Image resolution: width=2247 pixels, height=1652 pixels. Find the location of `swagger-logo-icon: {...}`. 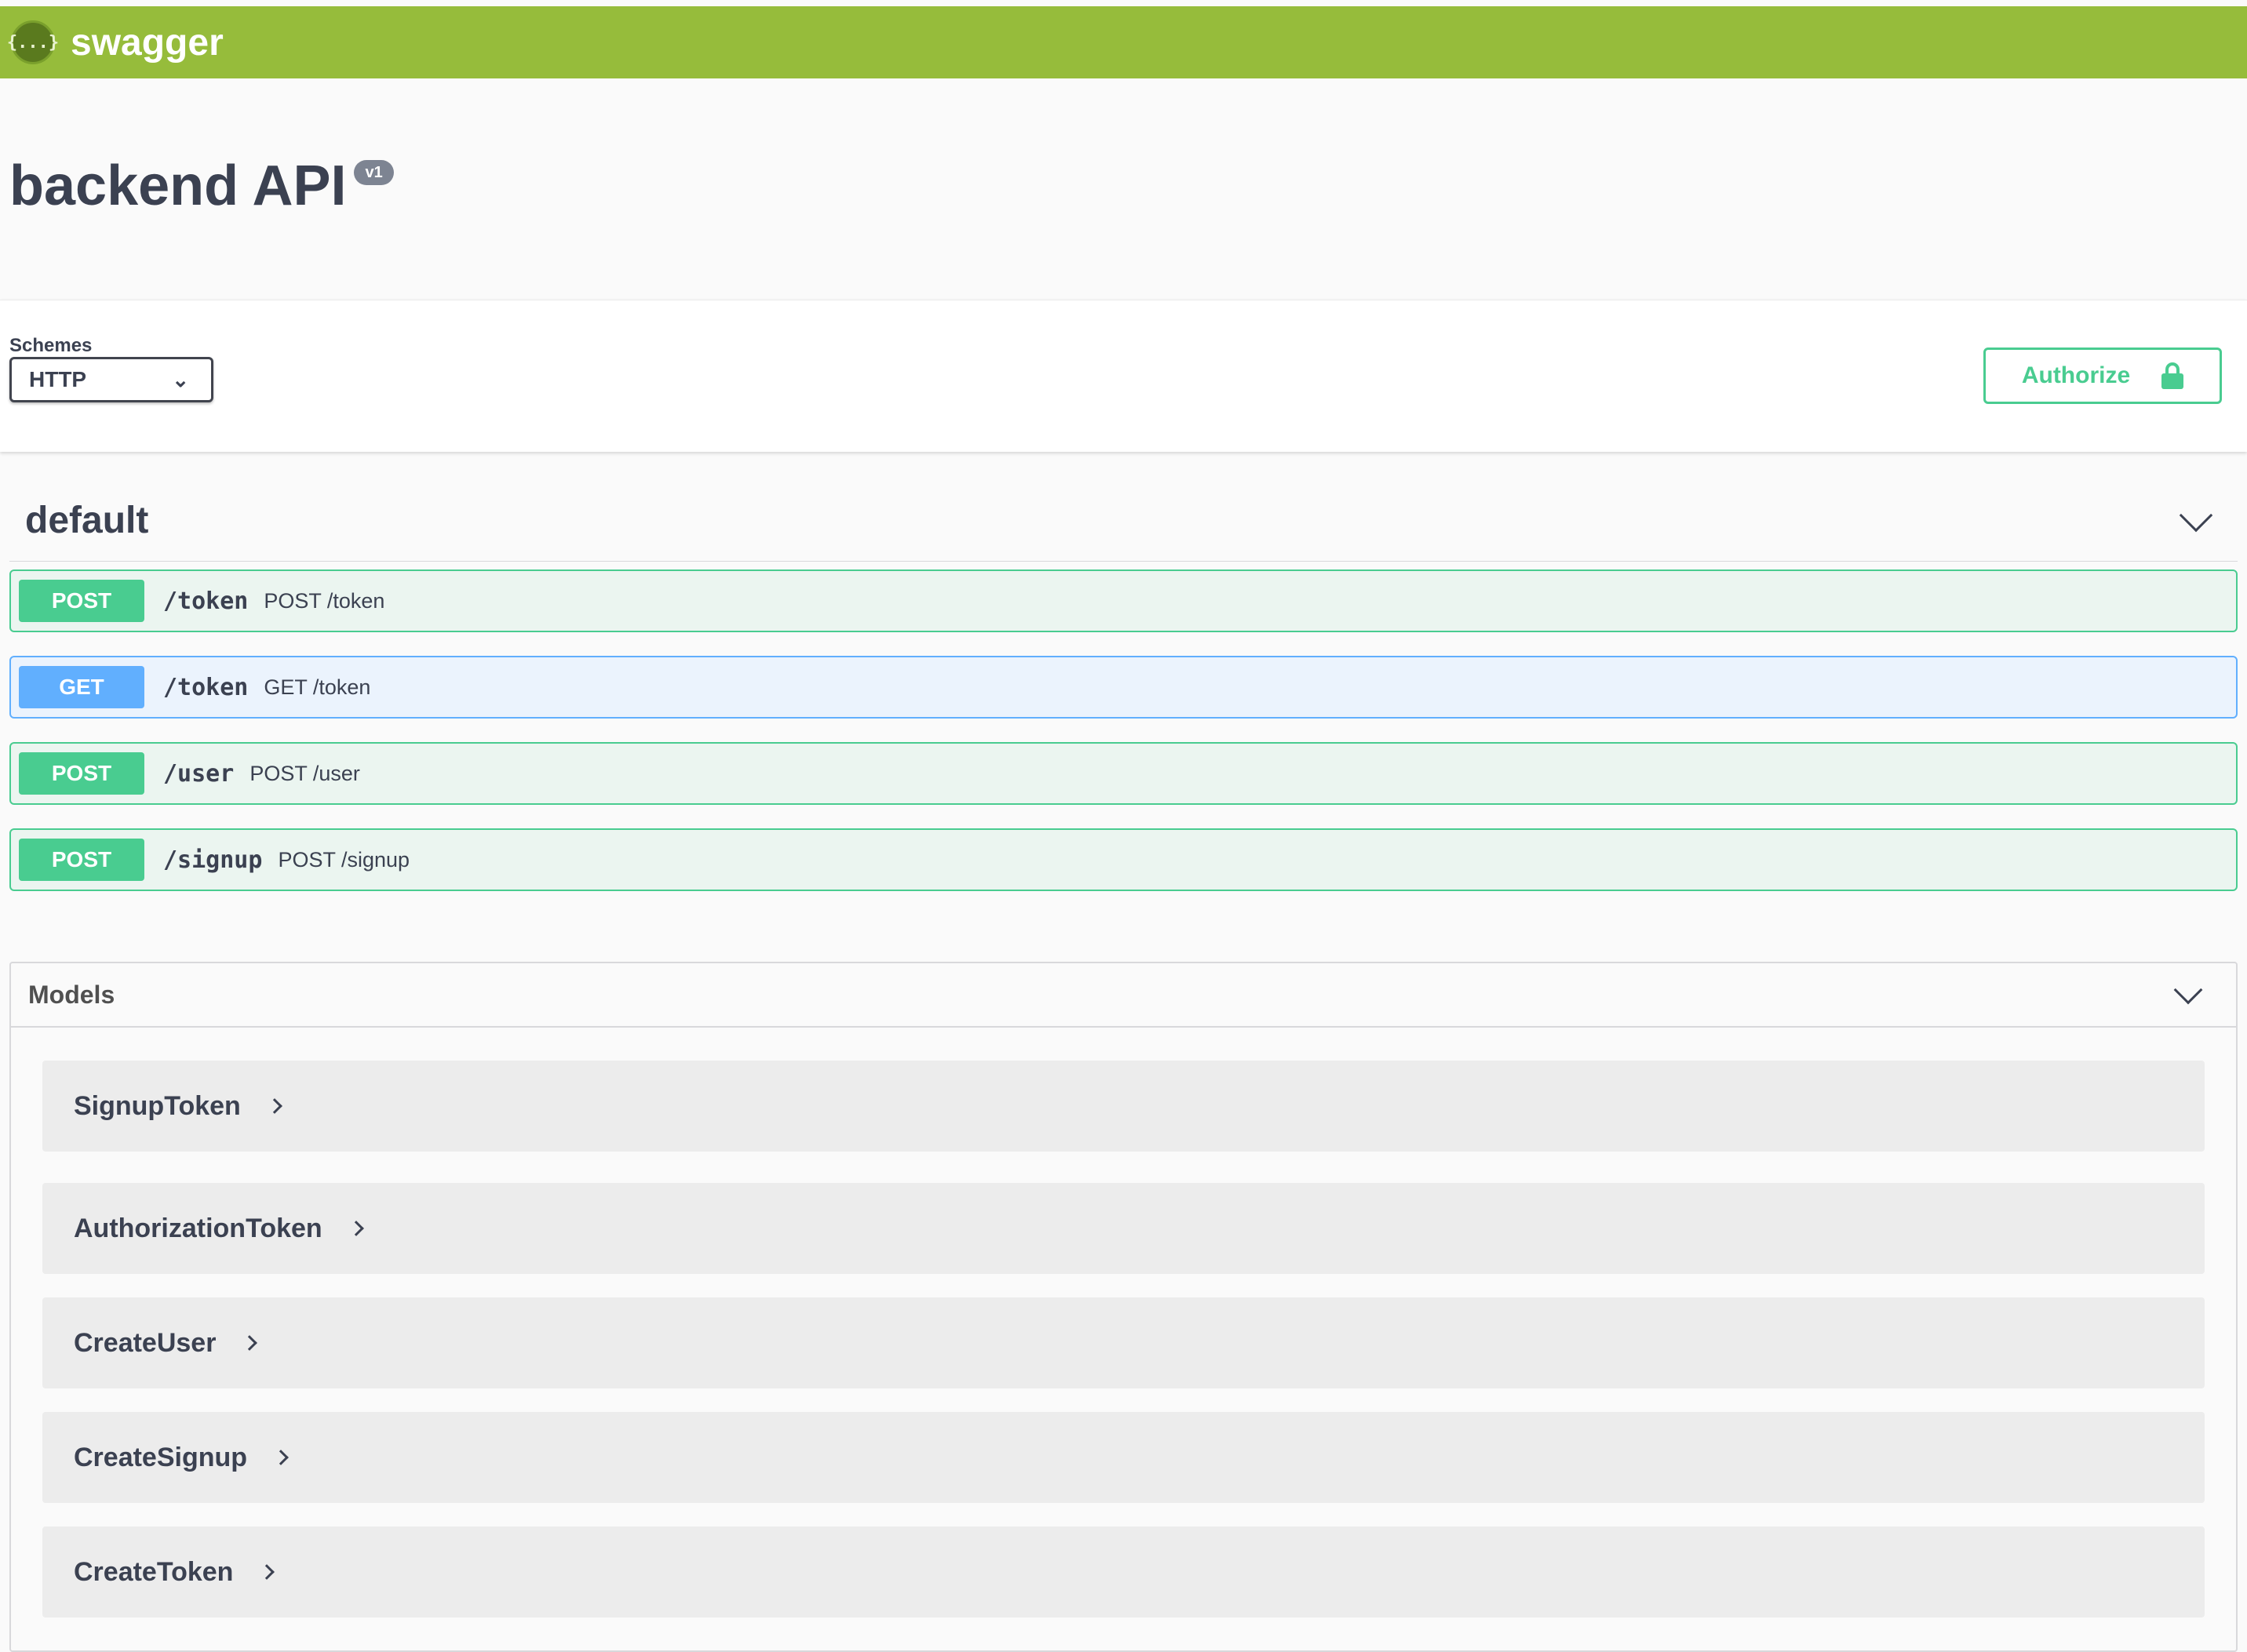

swagger-logo-icon: {...} is located at coordinates (33, 42).